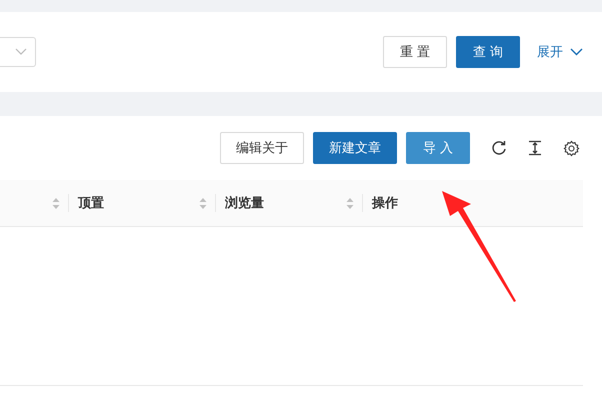 This screenshot has width=602, height=404. I want to click on column-height-icon, so click(535, 148).